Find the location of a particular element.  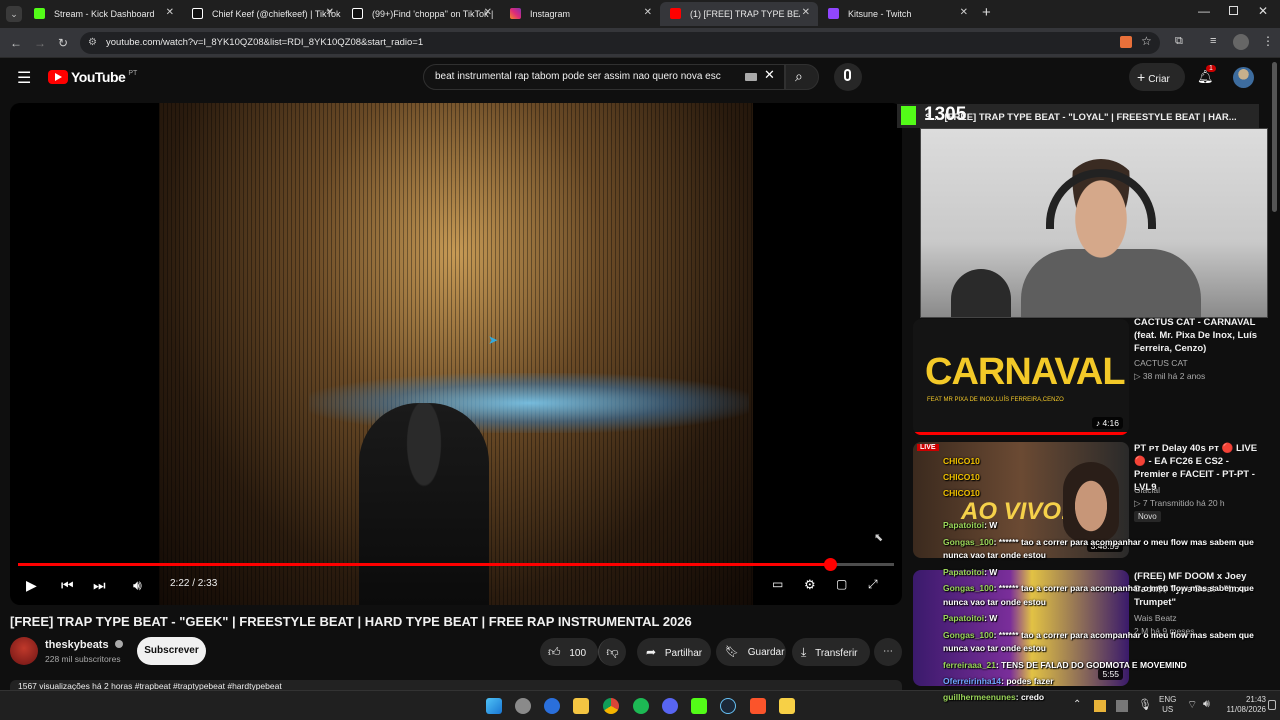

previous-icon: ⏮ is located at coordinates (67, 585).